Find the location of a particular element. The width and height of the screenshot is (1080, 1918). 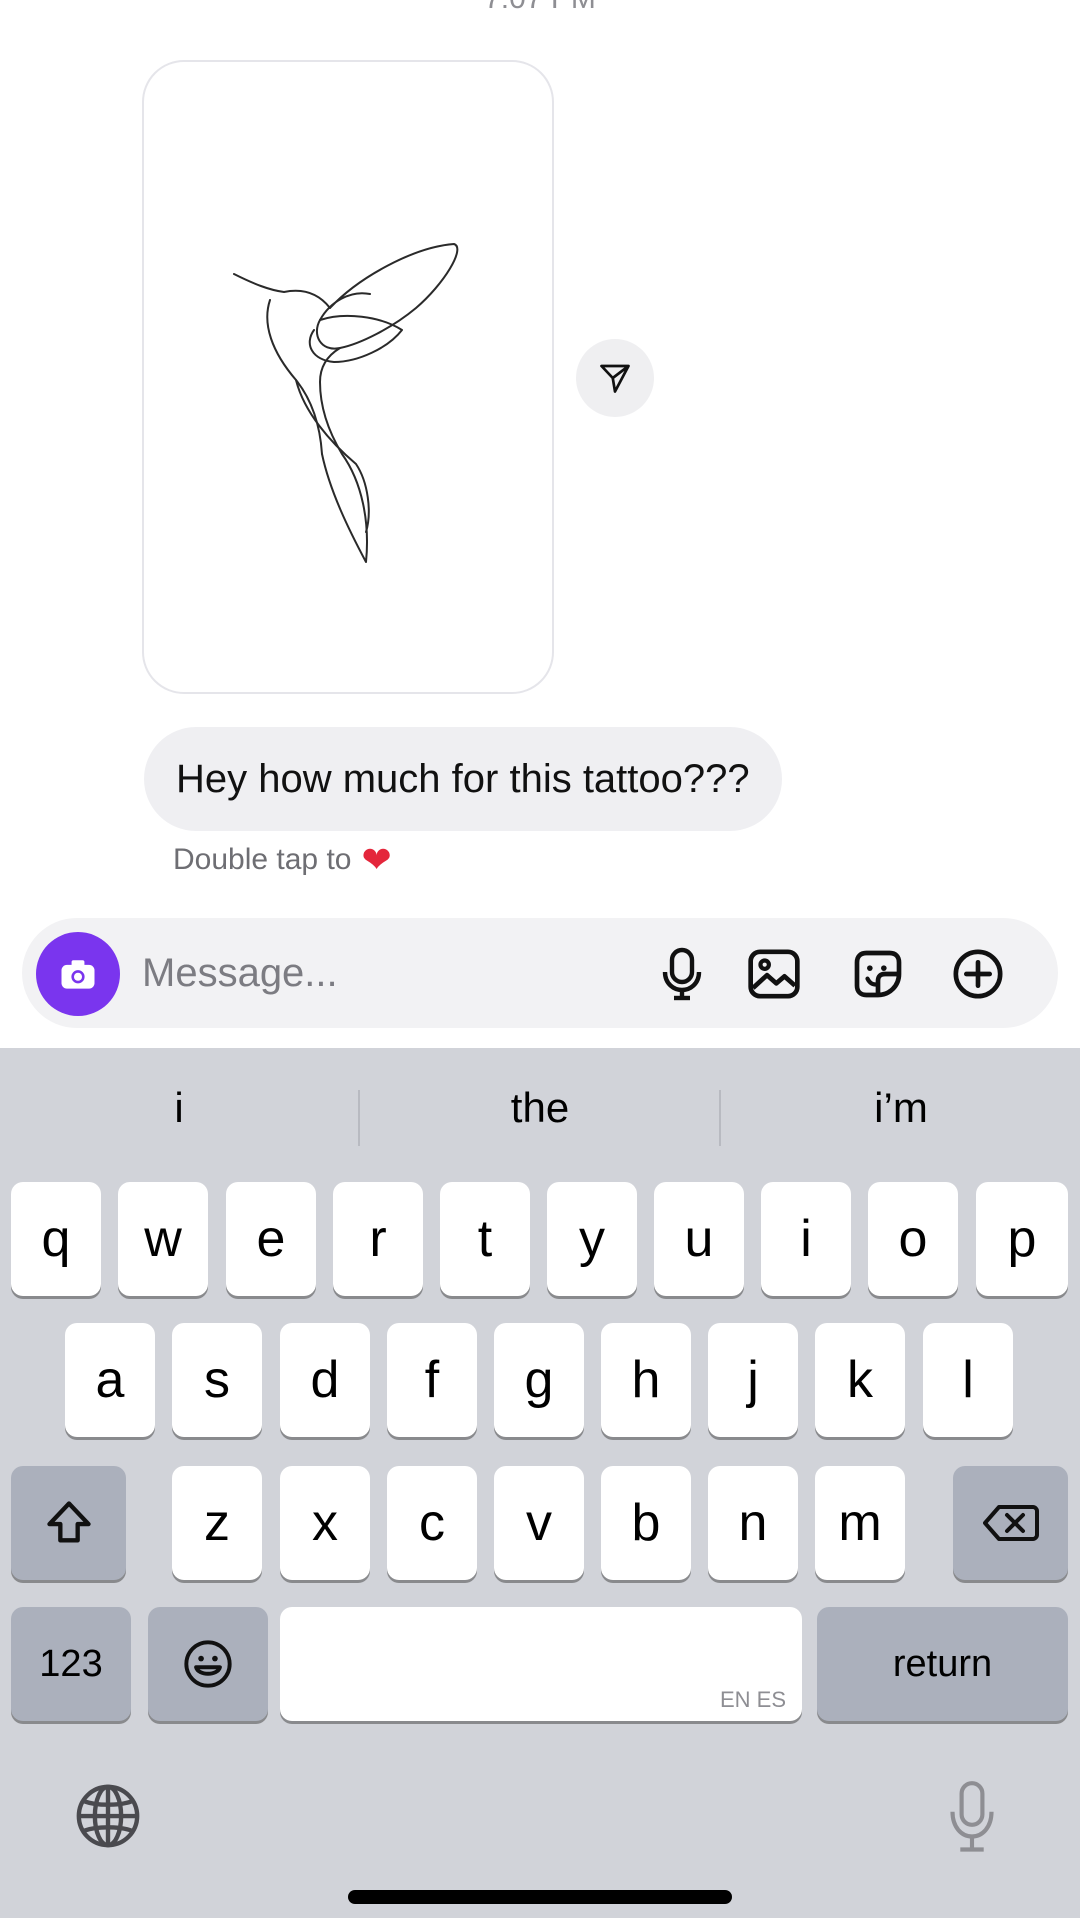

key-b: b is located at coordinates (646, 1523).